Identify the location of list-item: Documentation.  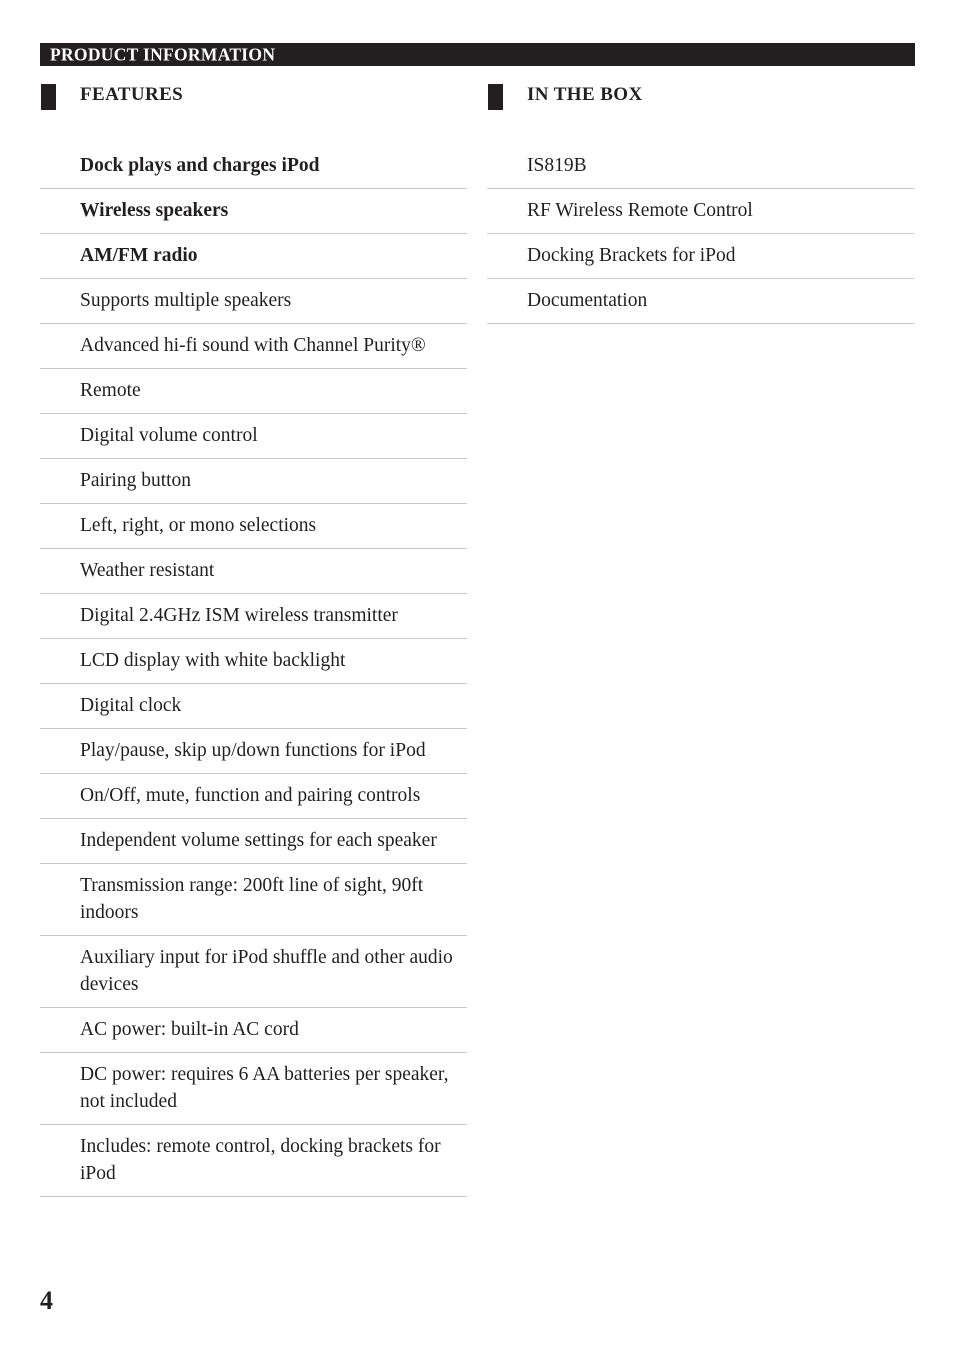
(700, 301).